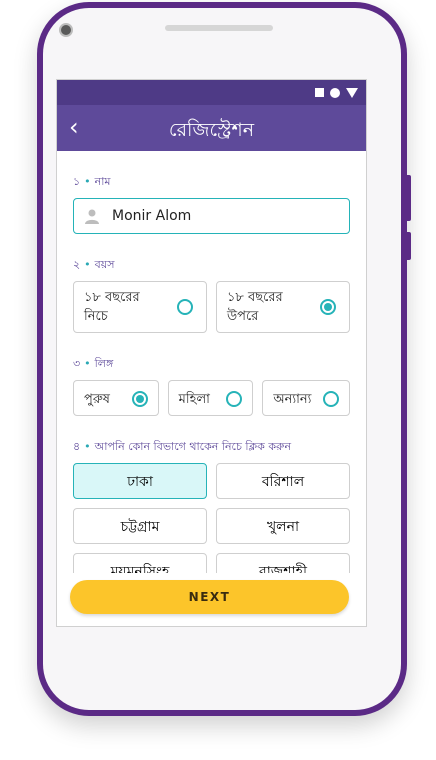 The image size is (436, 760). I want to click on age-label: ২ • বয়স, so click(94, 264).